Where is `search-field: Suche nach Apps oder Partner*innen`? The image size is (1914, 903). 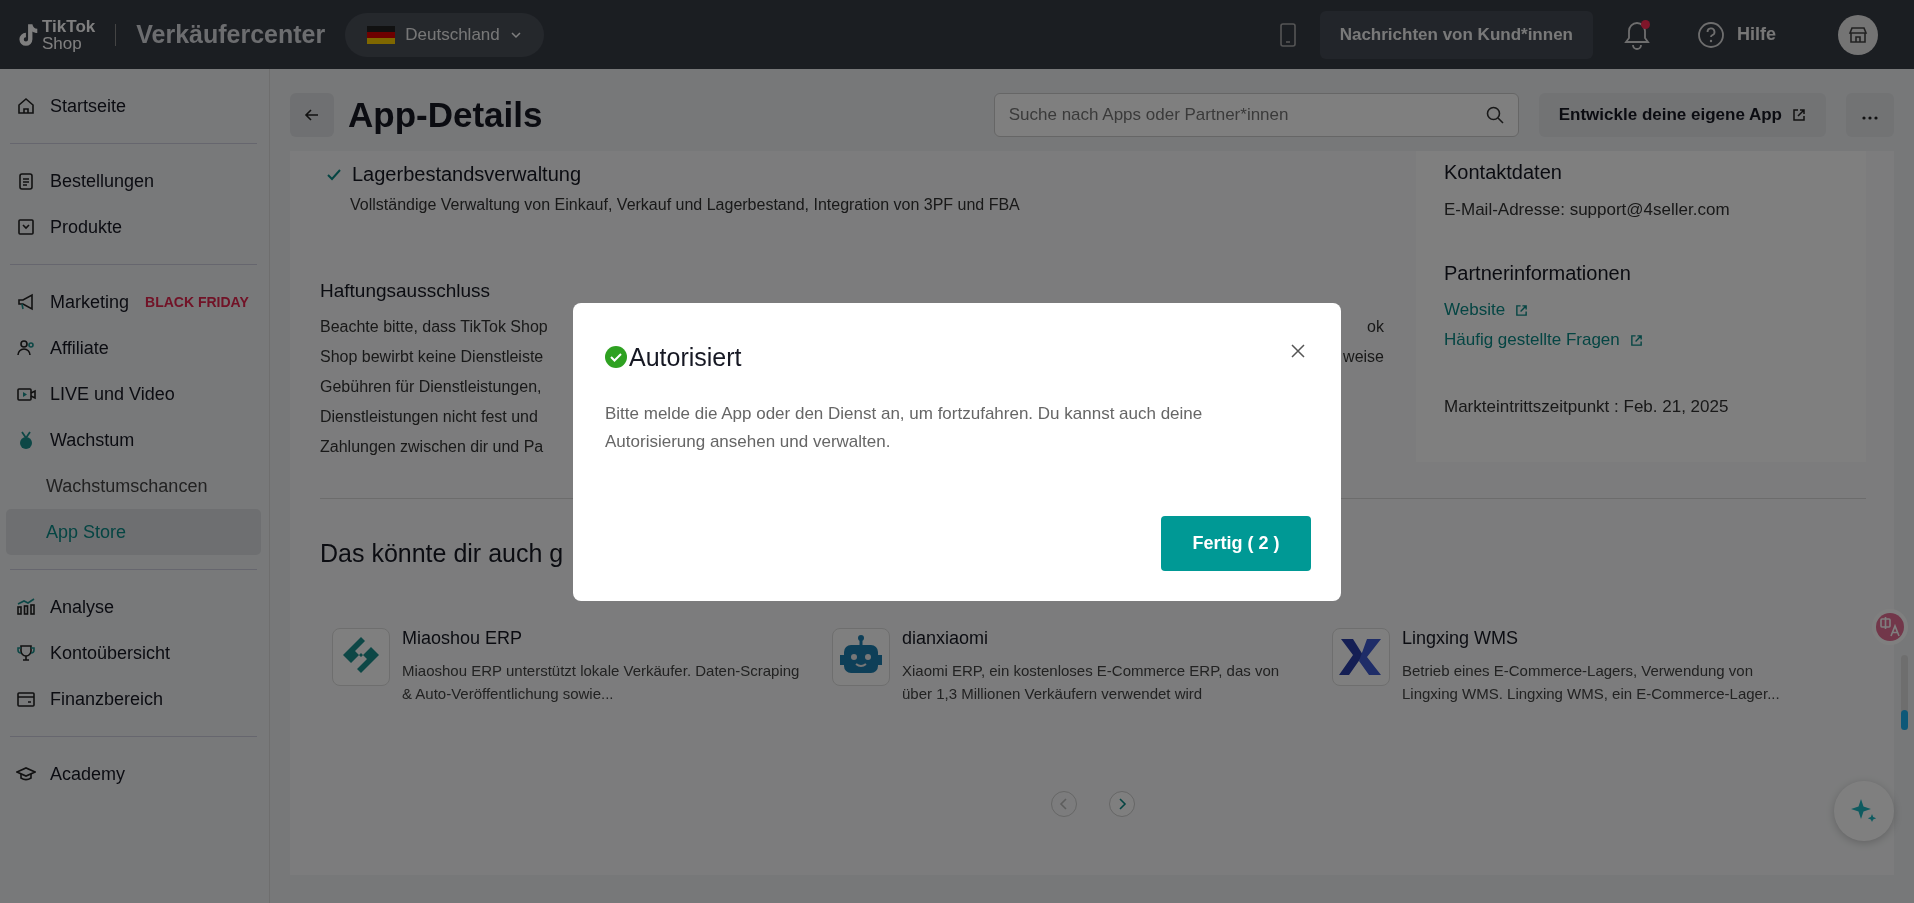
search-field: Suche nach Apps oder Partner*innen is located at coordinates (1256, 115).